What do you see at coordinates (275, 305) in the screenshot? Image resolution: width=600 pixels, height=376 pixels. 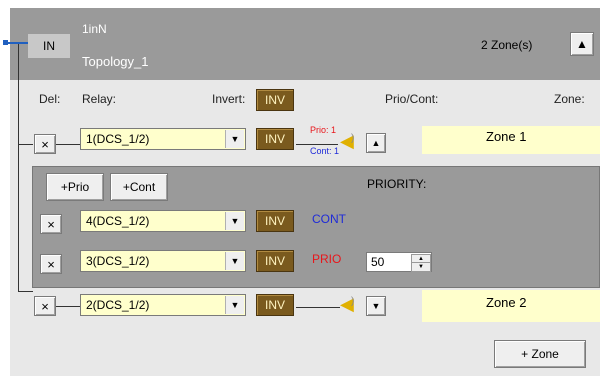 I see `invert-2-button: INV` at bounding box center [275, 305].